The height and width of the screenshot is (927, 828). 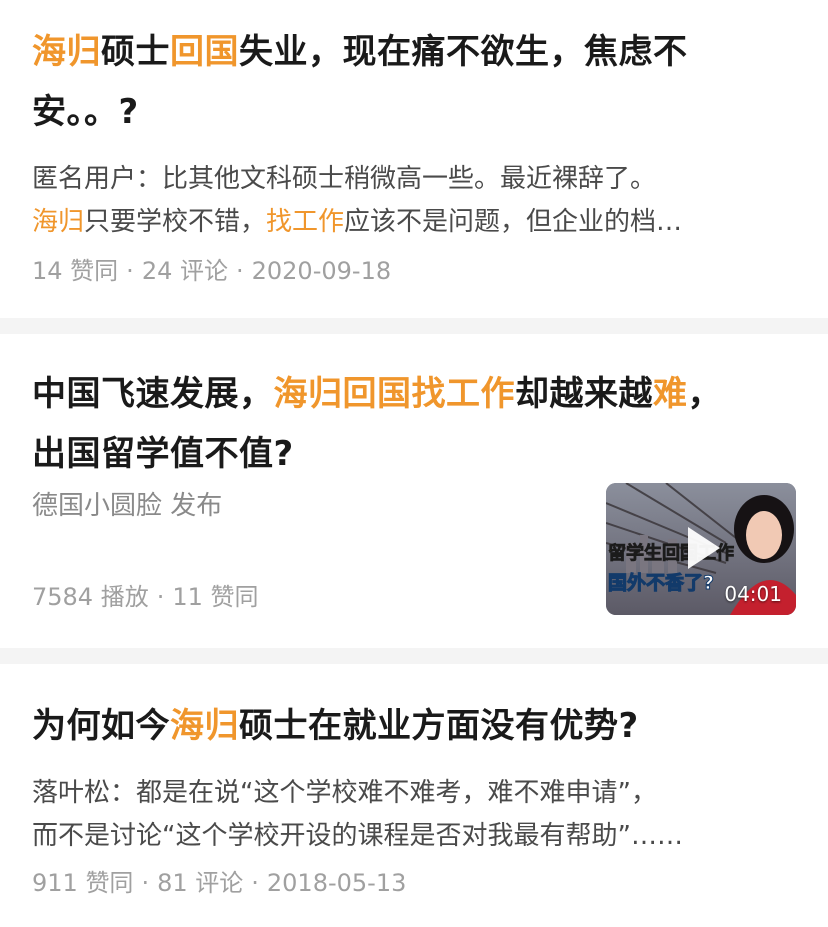 I want to click on result-meta: 7584 播放 · 11 赞同, so click(x=145, y=597).